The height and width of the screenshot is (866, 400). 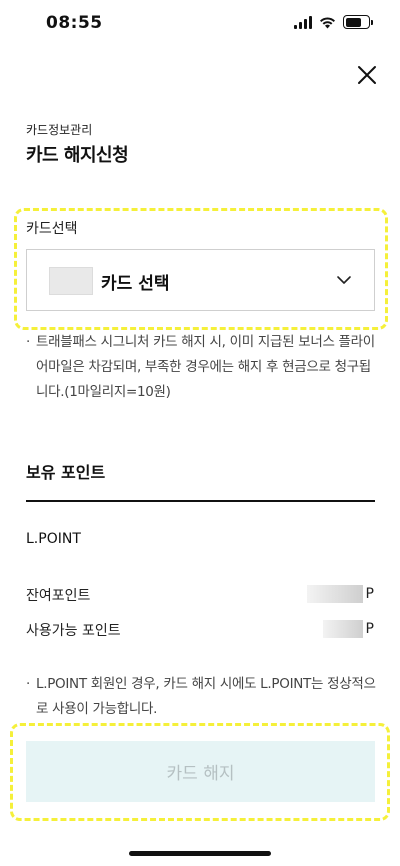 I want to click on home-indicator, so click(x=200, y=853).